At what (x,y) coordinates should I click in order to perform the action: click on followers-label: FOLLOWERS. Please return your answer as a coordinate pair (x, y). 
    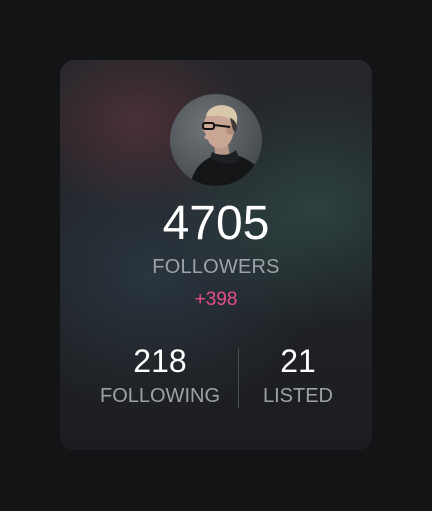
    Looking at the image, I should click on (216, 267).